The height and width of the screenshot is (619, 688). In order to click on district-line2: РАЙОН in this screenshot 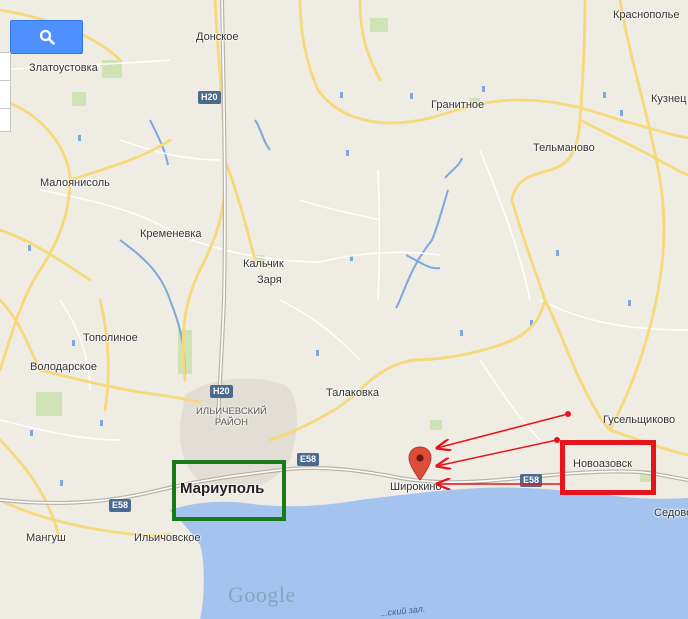, I will do `click(231, 422)`.